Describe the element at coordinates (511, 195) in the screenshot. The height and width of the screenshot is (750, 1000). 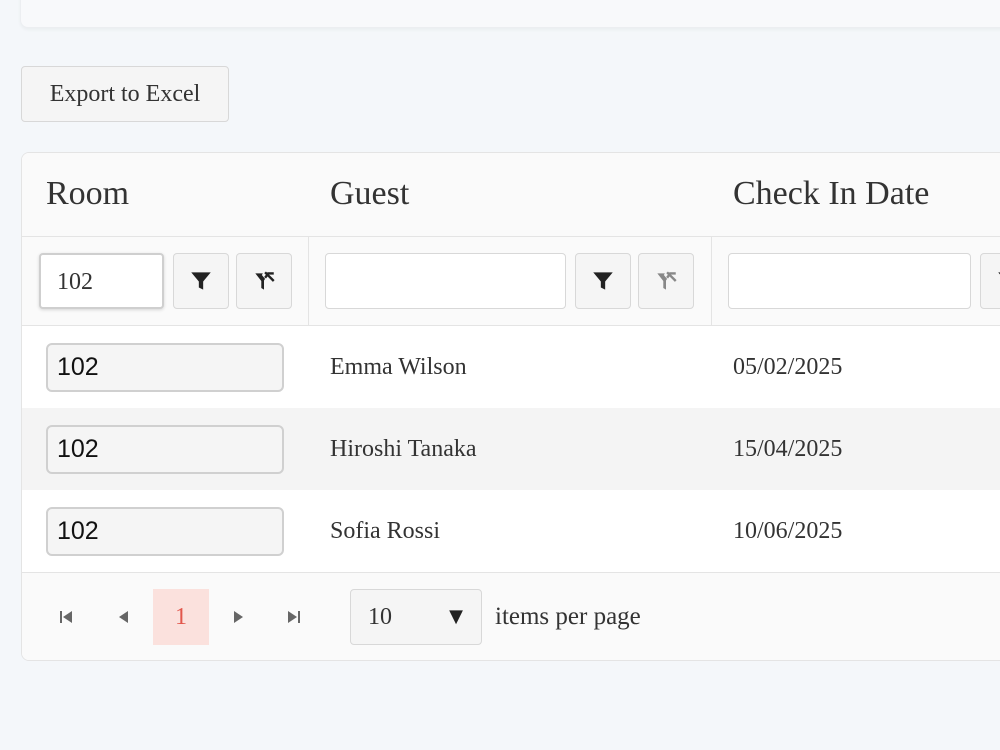
I see `grid-header: Room Guest Check In Date` at that location.